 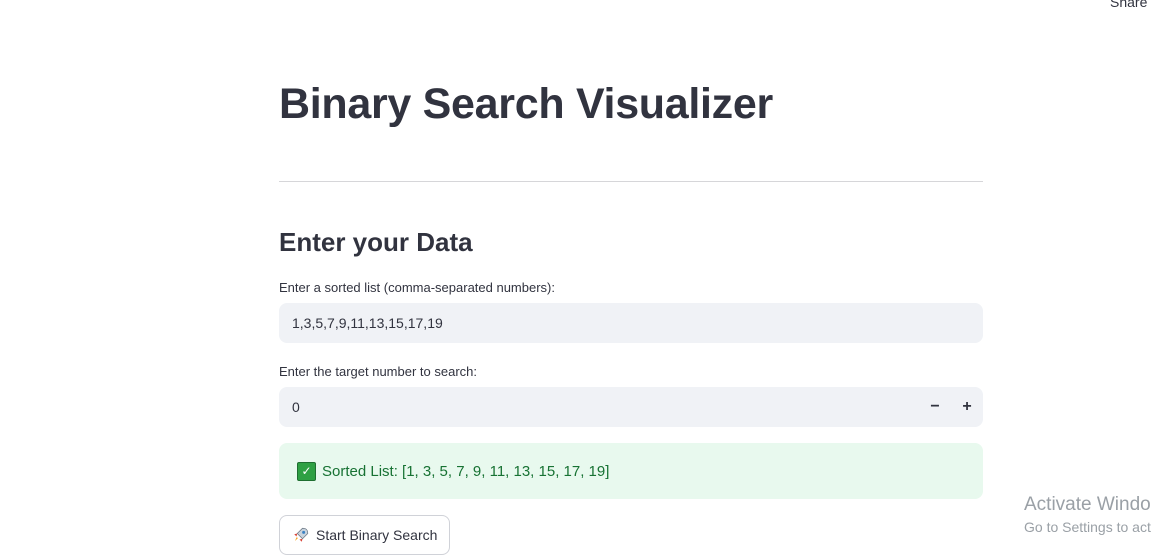 I want to click on page-title: Binary Search Visualizer, so click(x=526, y=104).